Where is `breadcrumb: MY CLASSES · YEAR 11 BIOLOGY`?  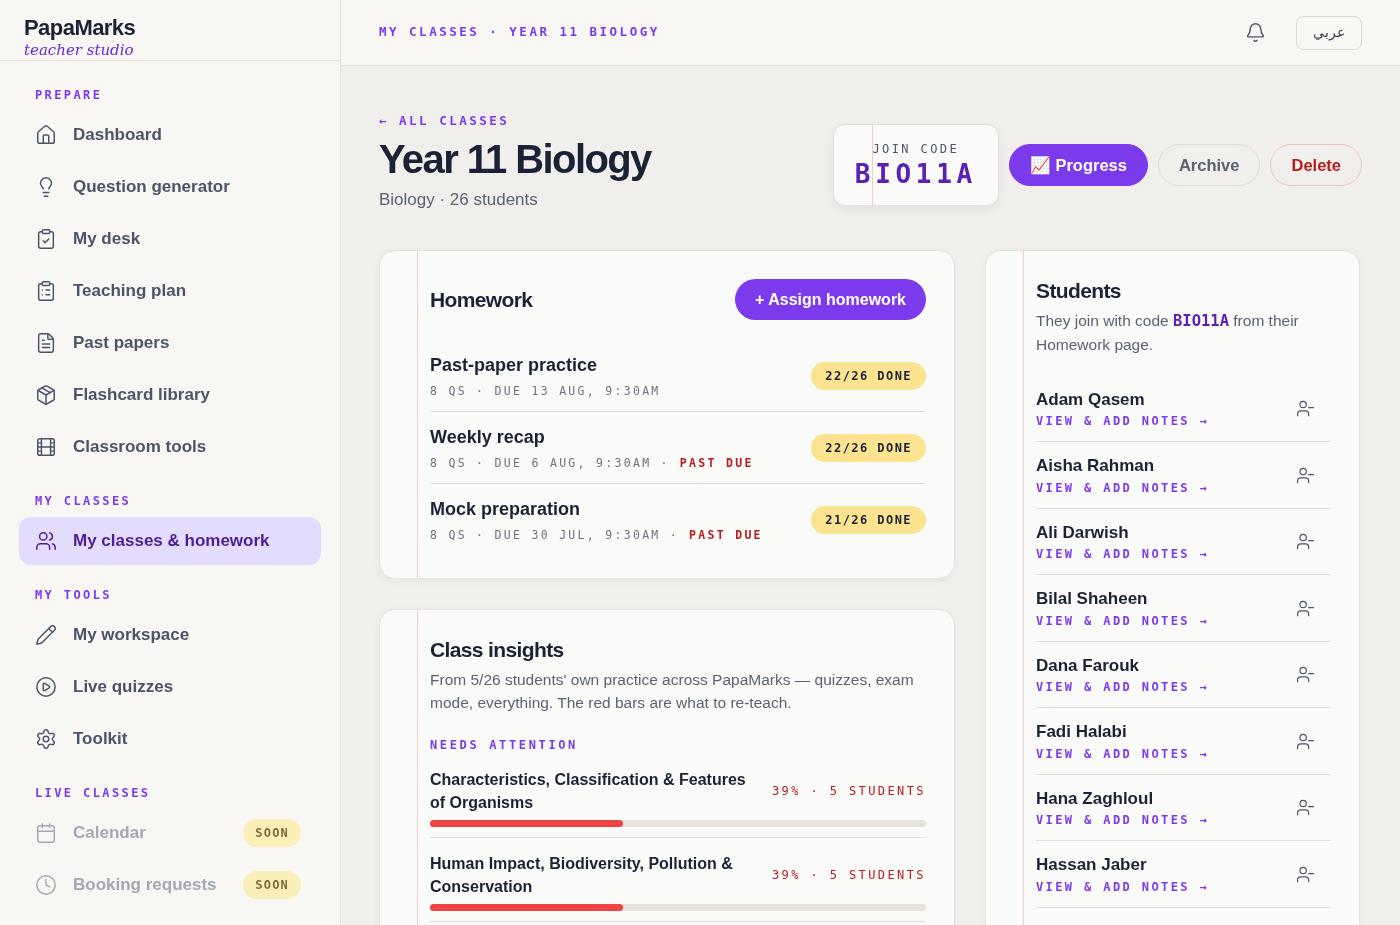 breadcrumb: MY CLASSES · YEAR 11 BIOLOGY is located at coordinates (520, 32).